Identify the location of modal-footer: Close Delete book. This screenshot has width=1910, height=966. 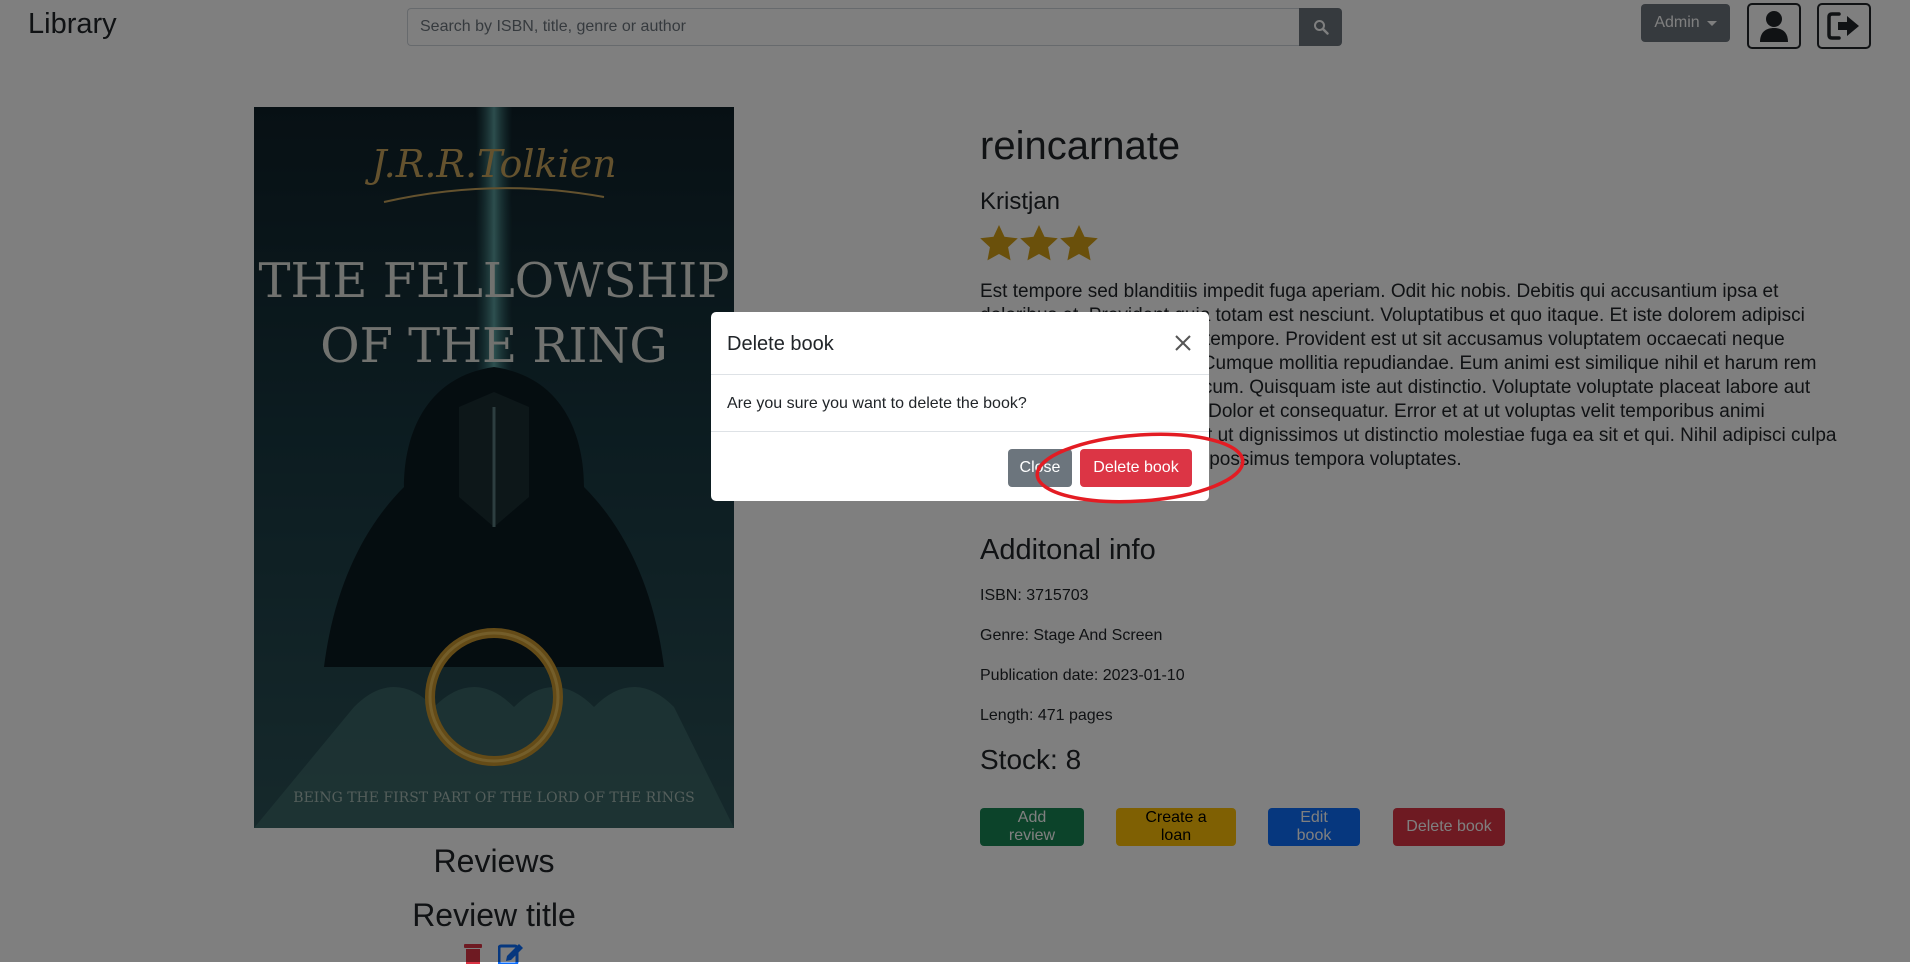
(960, 466).